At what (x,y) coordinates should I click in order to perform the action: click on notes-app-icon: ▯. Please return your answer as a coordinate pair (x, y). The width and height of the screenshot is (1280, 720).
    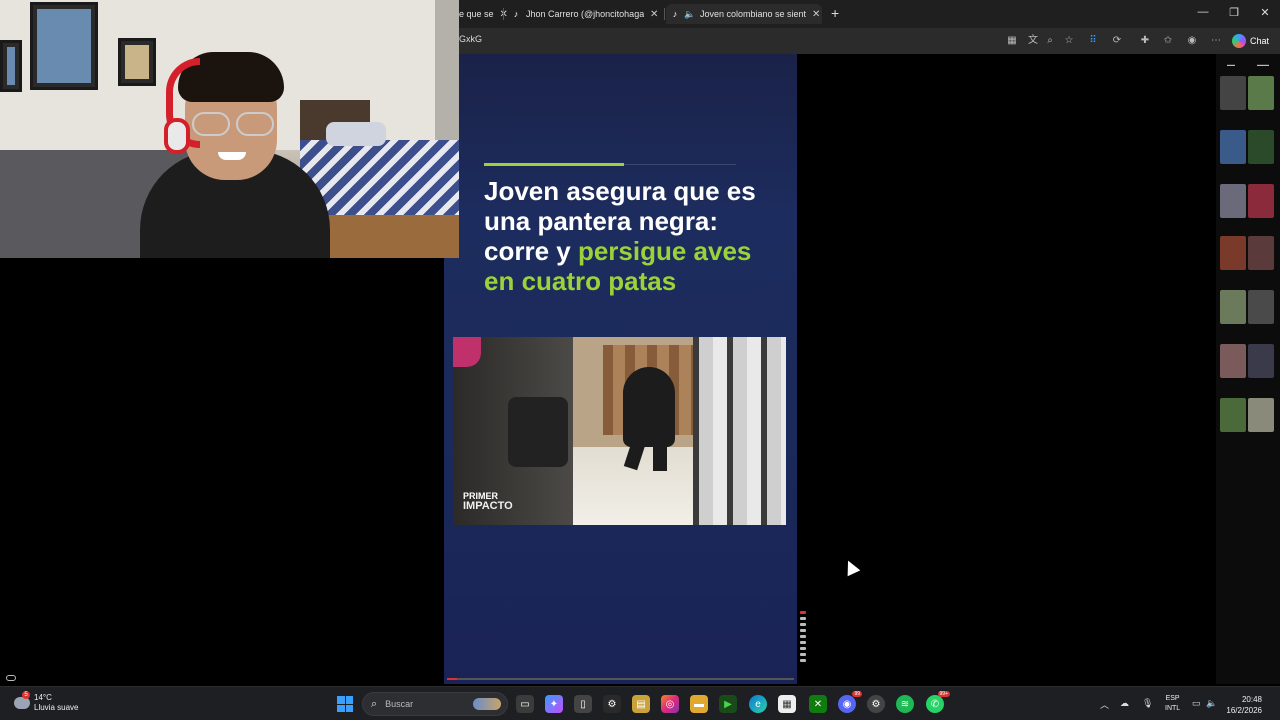
    Looking at the image, I should click on (583, 704).